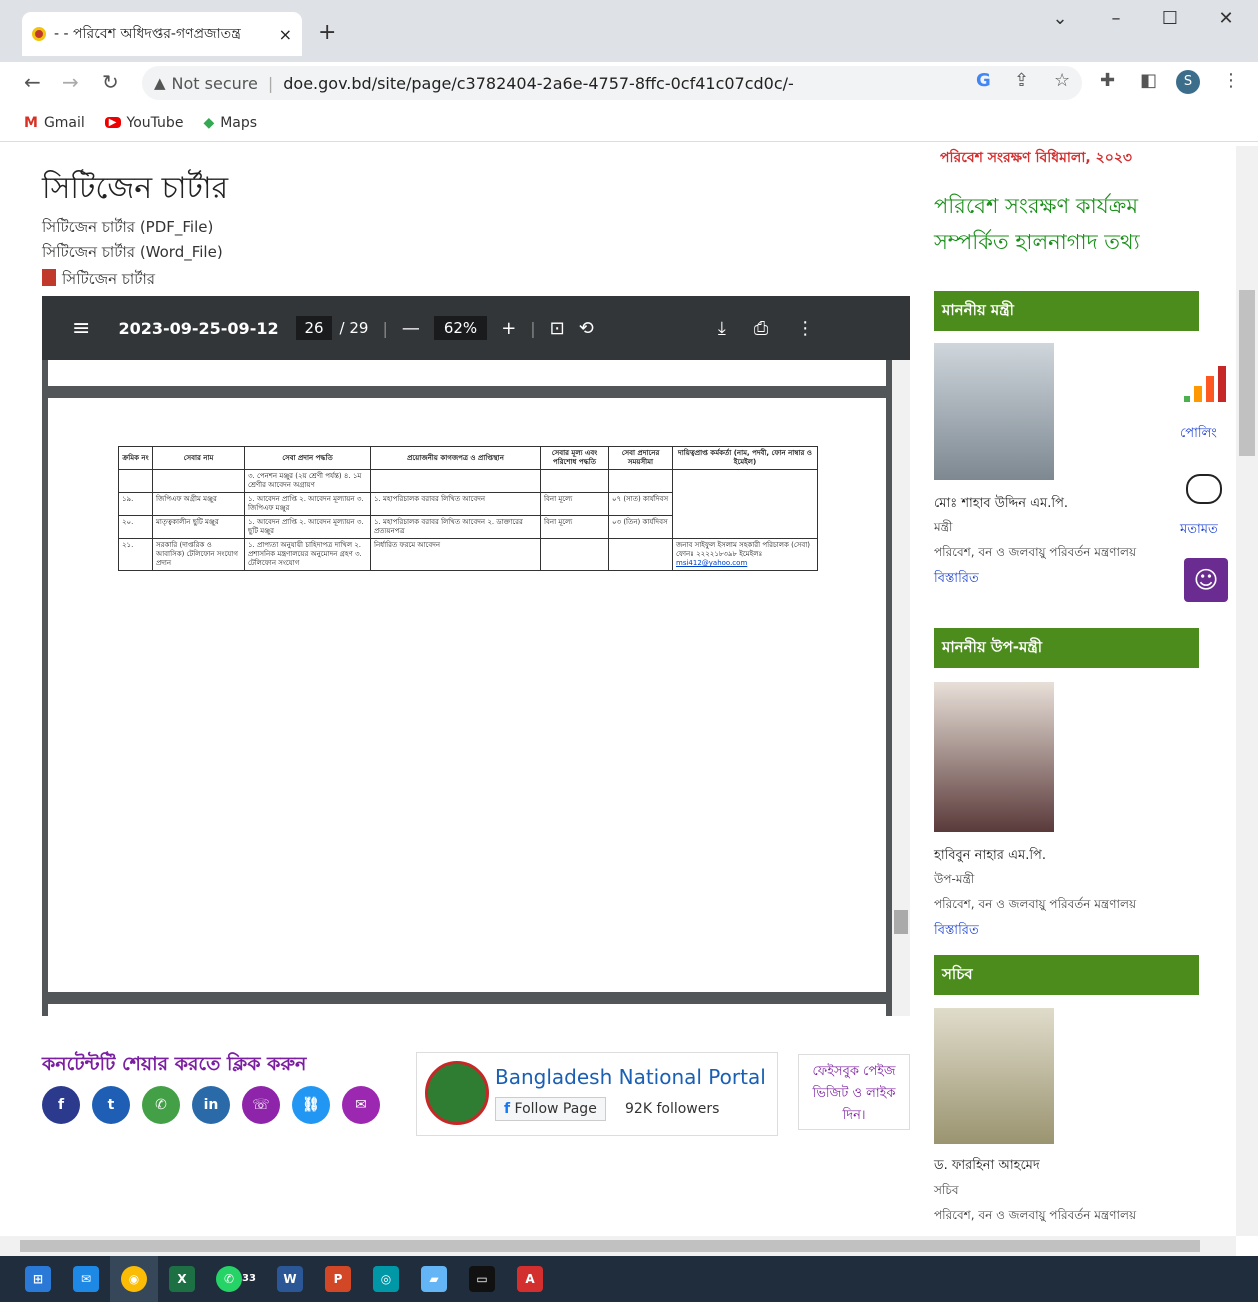 The height and width of the screenshot is (1302, 1258). What do you see at coordinates (134, 1279) in the screenshot?
I see `taskbar-chrome: ◉` at bounding box center [134, 1279].